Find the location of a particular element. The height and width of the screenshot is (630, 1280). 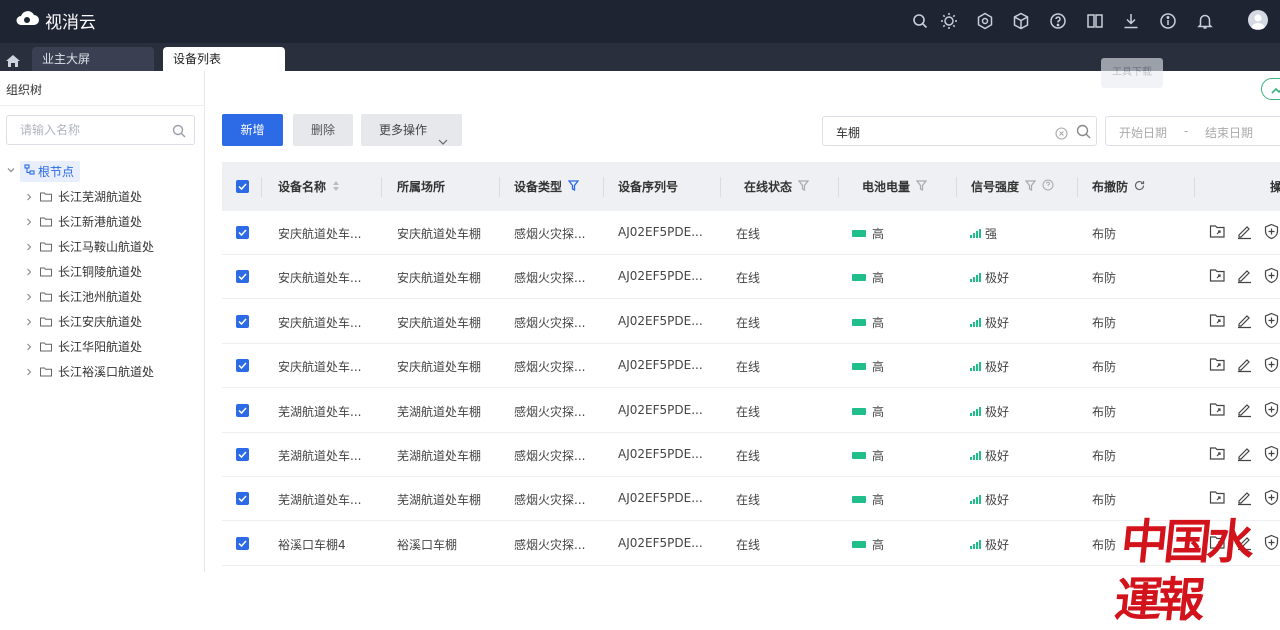

tree-item: 长江池州航道处 is located at coordinates (83, 296).